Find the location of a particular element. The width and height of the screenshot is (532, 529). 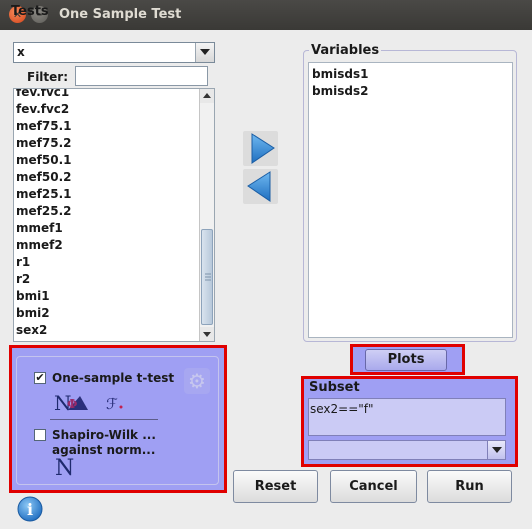

svg-text: ℱ is located at coordinates (112, 404).